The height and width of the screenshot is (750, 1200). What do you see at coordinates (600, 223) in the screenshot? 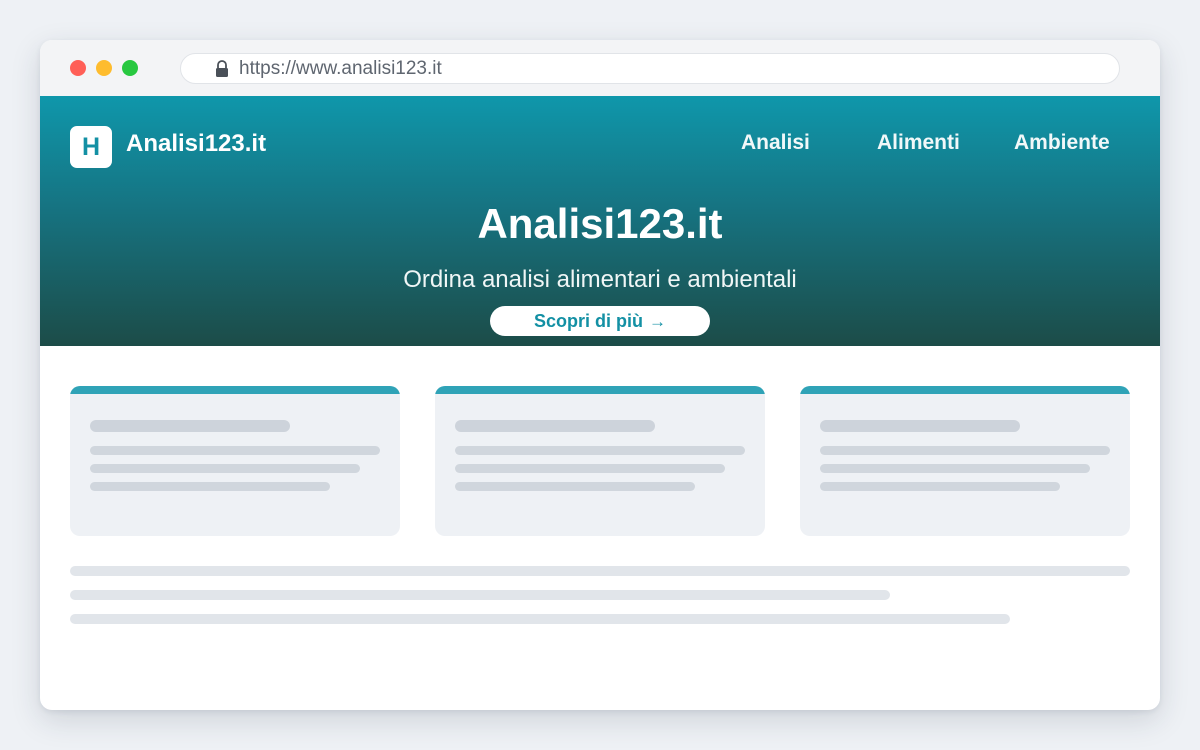
I see `hero-title: Analisi123.it` at bounding box center [600, 223].